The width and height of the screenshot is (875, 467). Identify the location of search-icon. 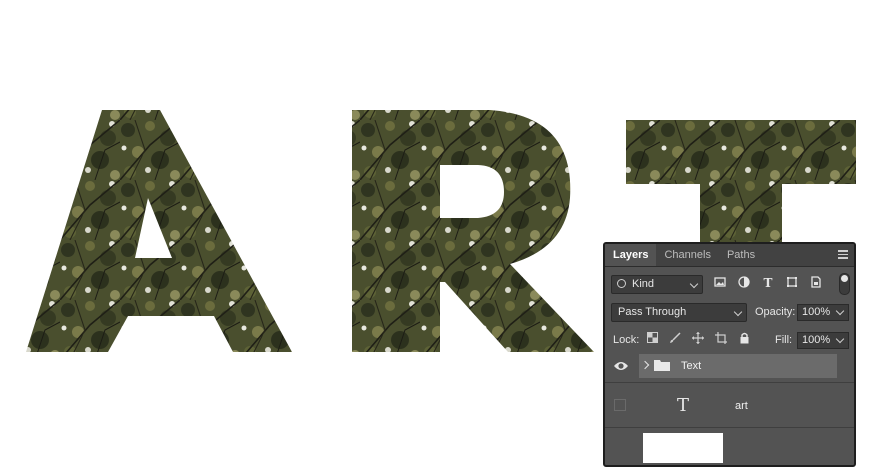
(621, 283).